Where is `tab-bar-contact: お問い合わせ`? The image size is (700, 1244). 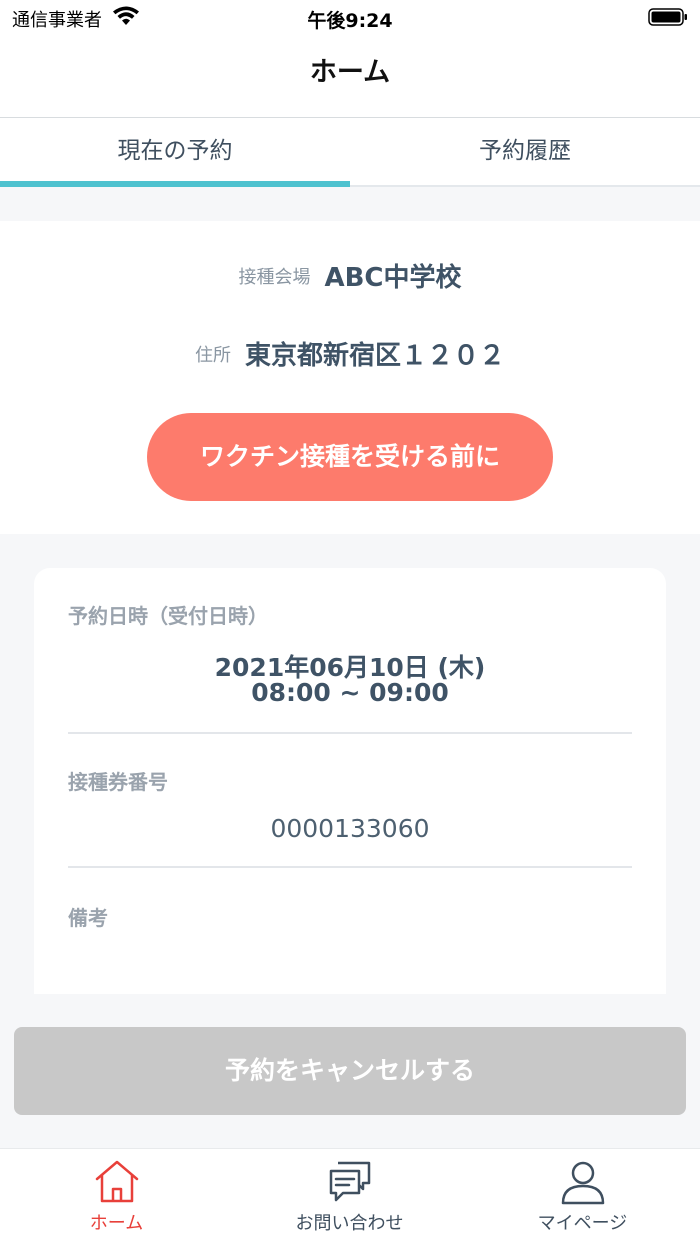 tab-bar-contact: お問い合わせ is located at coordinates (349, 1196).